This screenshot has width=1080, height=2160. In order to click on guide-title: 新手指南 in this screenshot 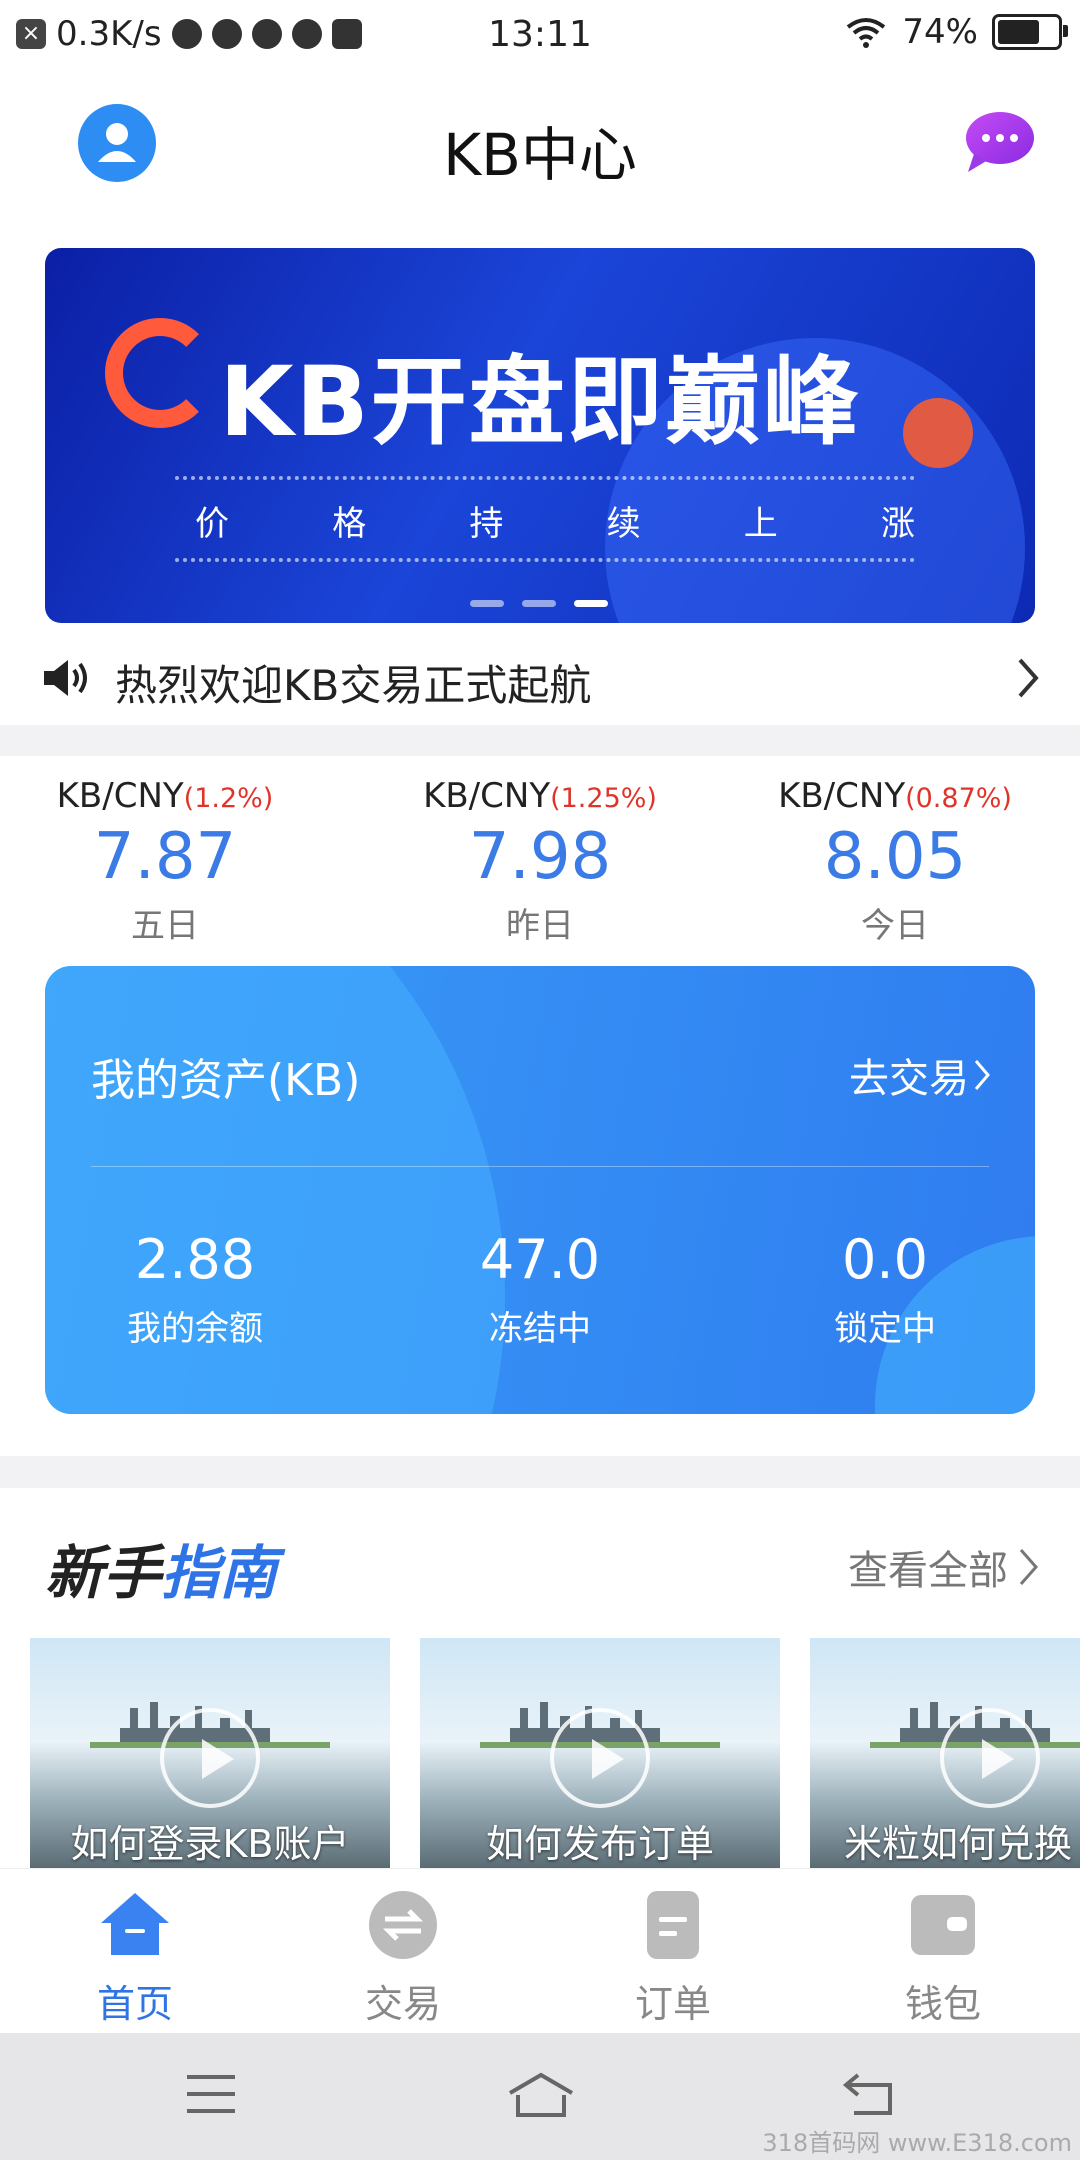, I will do `click(161, 1568)`.